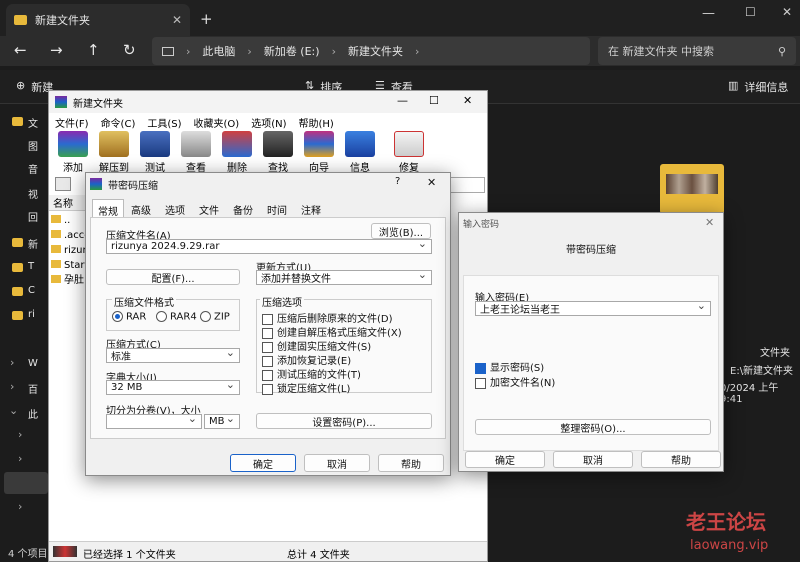 Image resolution: width=800 pixels, height=562 pixels. What do you see at coordinates (33, 388) in the screenshot?
I see `nav-item: 百` at bounding box center [33, 388].